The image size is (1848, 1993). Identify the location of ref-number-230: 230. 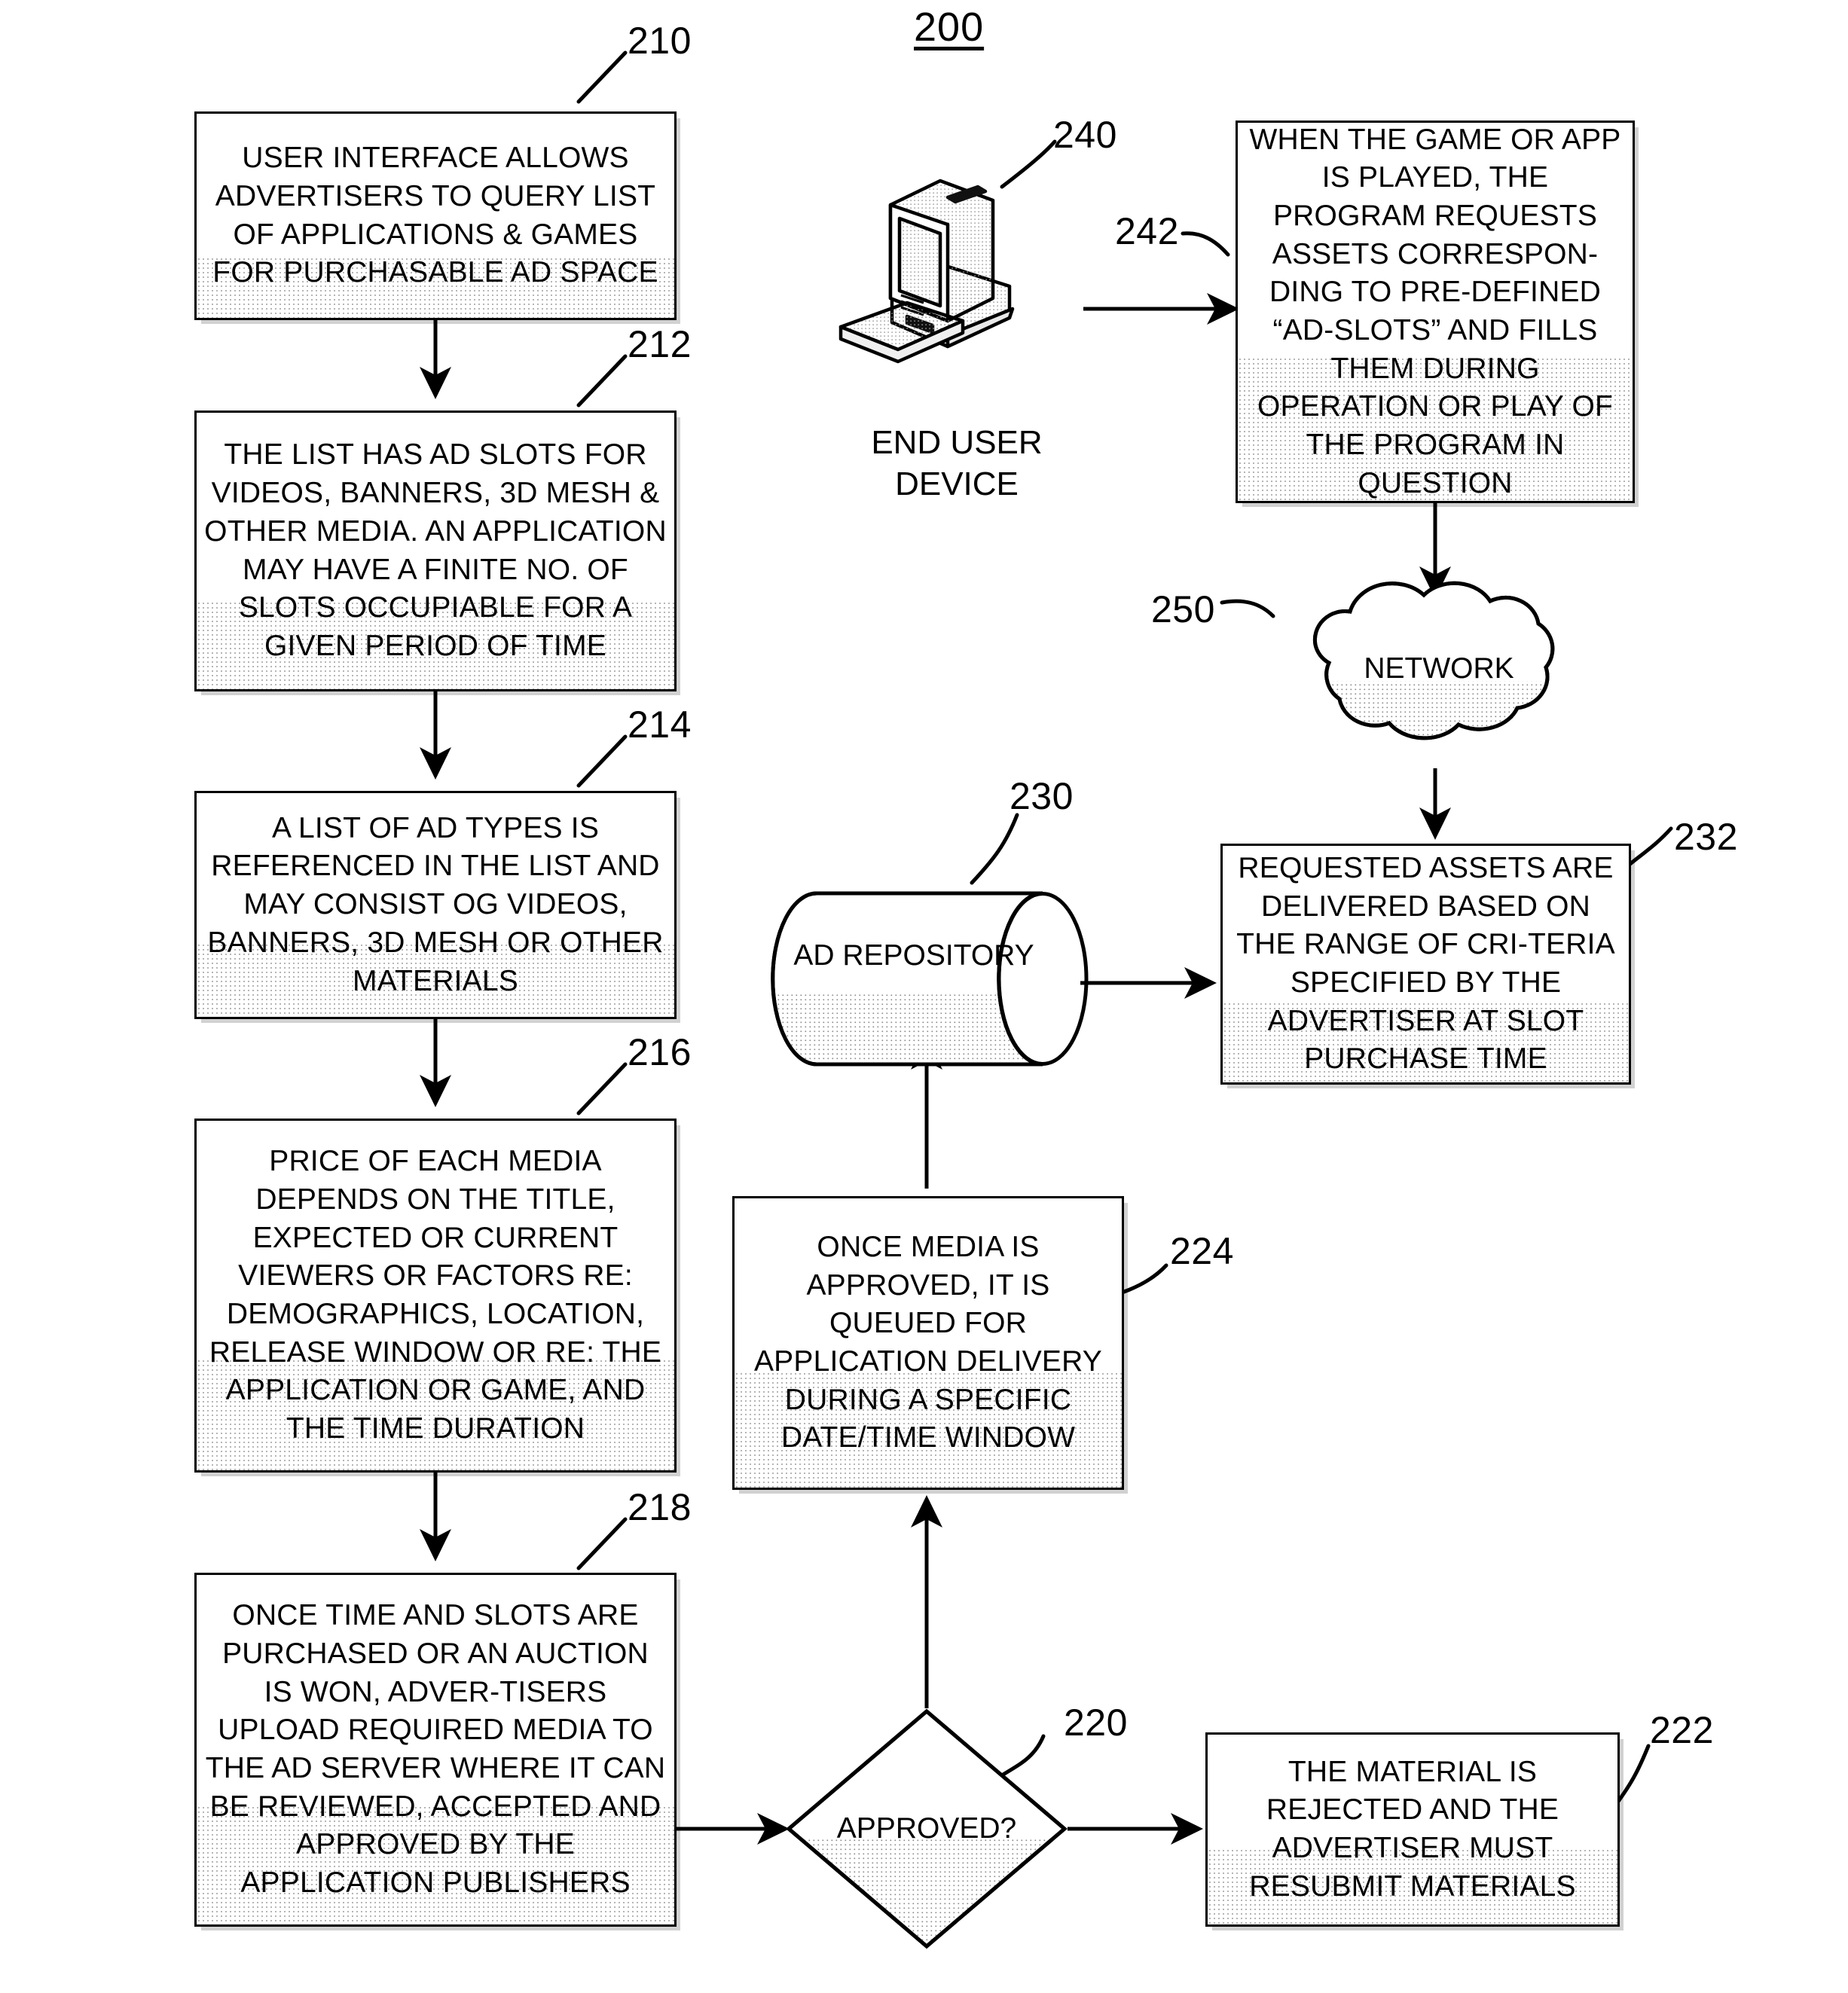
(1042, 796).